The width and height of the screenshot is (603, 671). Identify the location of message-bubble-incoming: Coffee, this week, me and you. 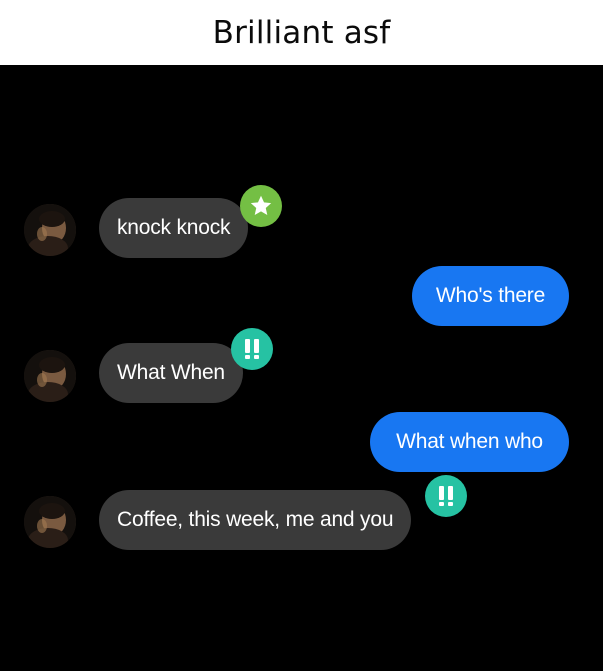
(255, 520).